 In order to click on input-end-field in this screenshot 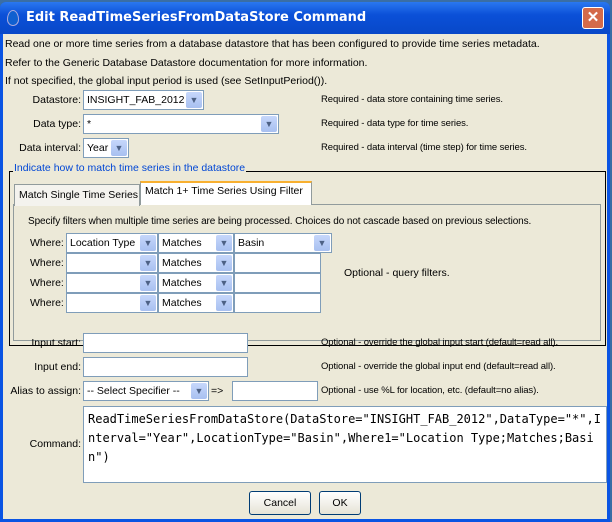, I will do `click(165, 367)`.